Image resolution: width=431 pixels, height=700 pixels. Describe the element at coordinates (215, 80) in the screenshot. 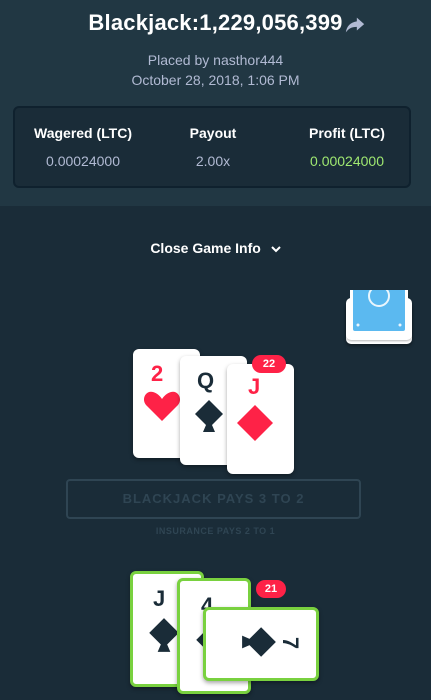

I see `bet-date: October 28, 2018, 1:06 PM` at that location.